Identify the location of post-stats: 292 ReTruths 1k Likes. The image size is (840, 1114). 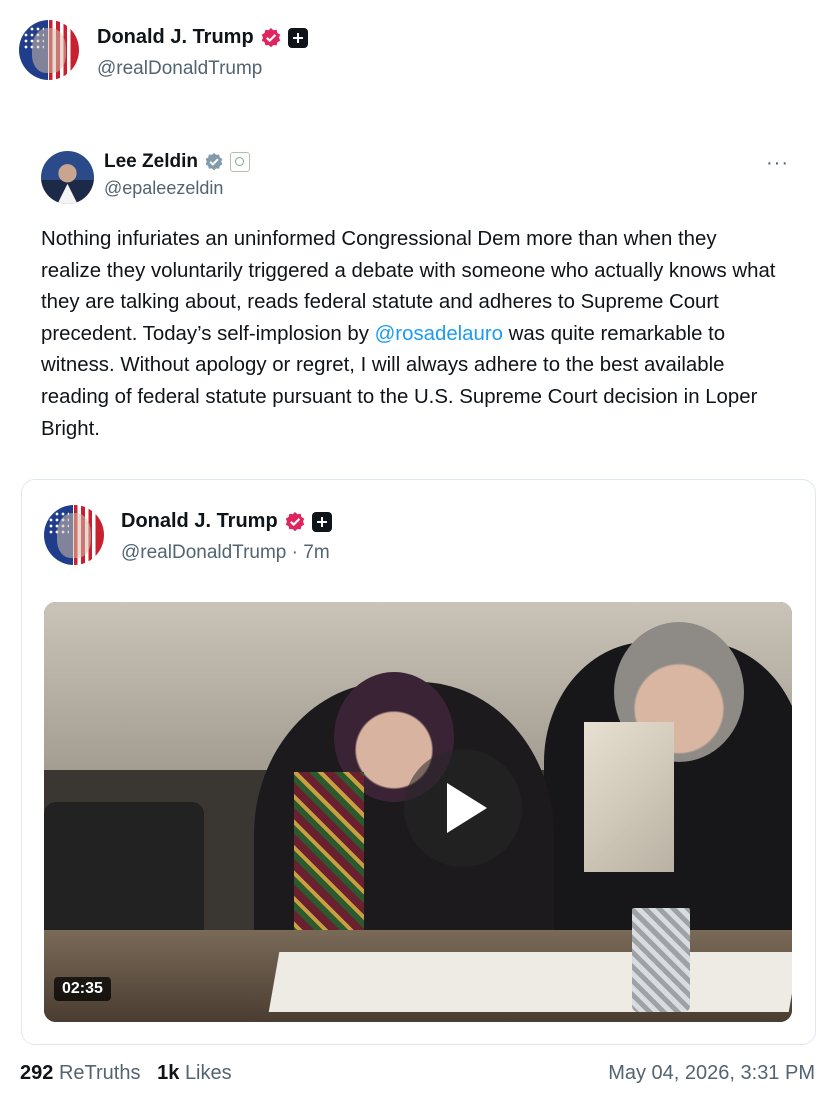
(126, 1073).